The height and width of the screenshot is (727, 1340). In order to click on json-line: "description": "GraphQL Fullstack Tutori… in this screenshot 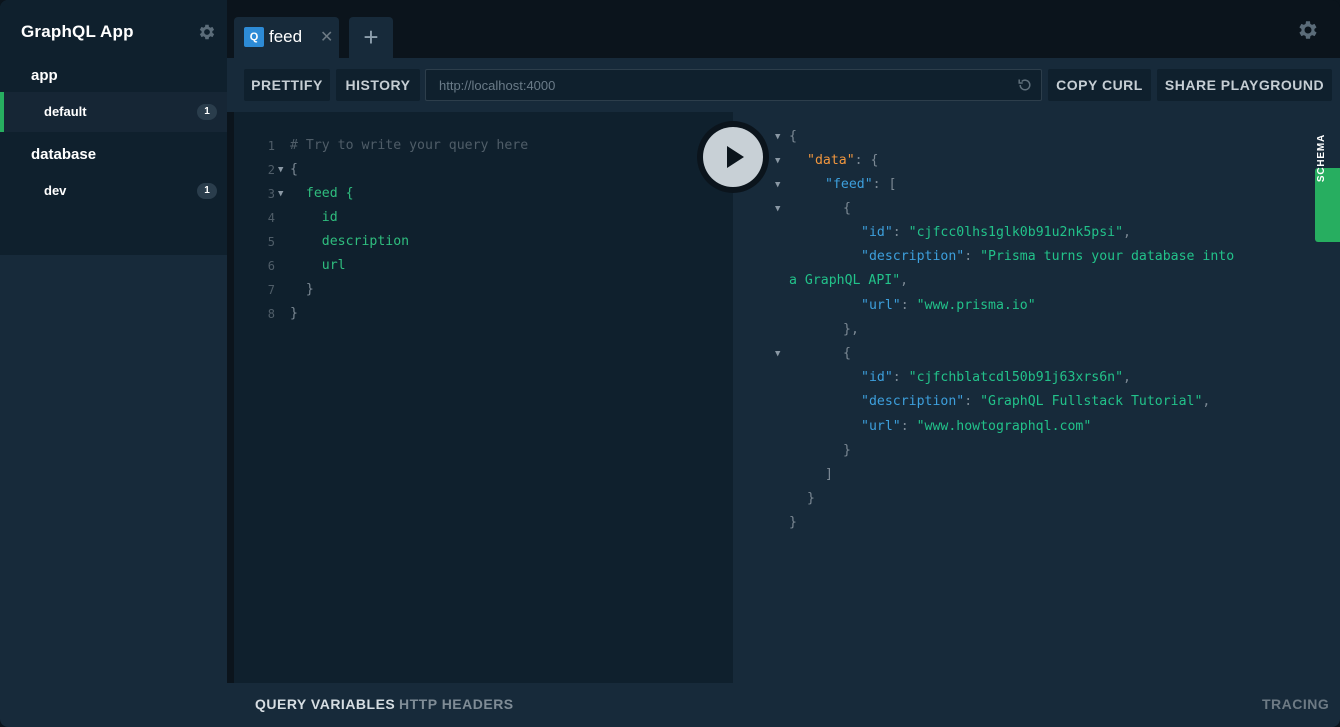, I will do `click(1036, 401)`.